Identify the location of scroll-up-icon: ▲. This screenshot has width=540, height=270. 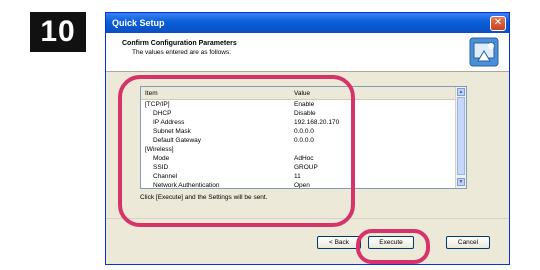
(461, 92).